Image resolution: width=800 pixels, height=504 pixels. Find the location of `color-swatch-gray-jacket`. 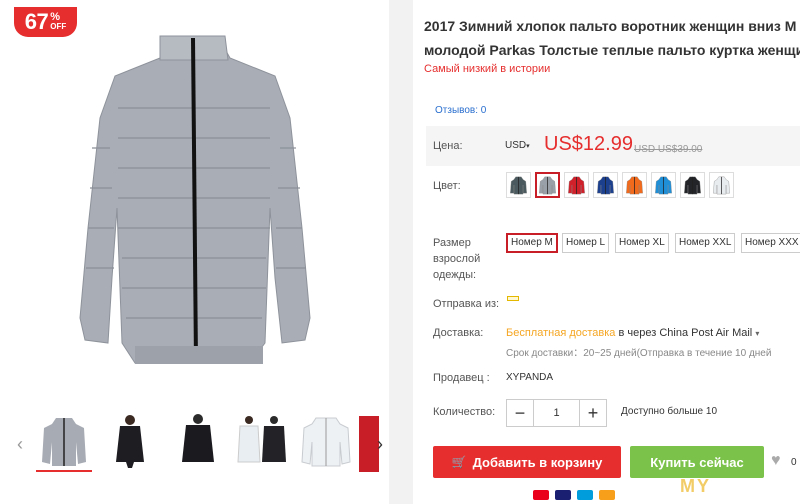

color-swatch-gray-jacket is located at coordinates (547, 185).